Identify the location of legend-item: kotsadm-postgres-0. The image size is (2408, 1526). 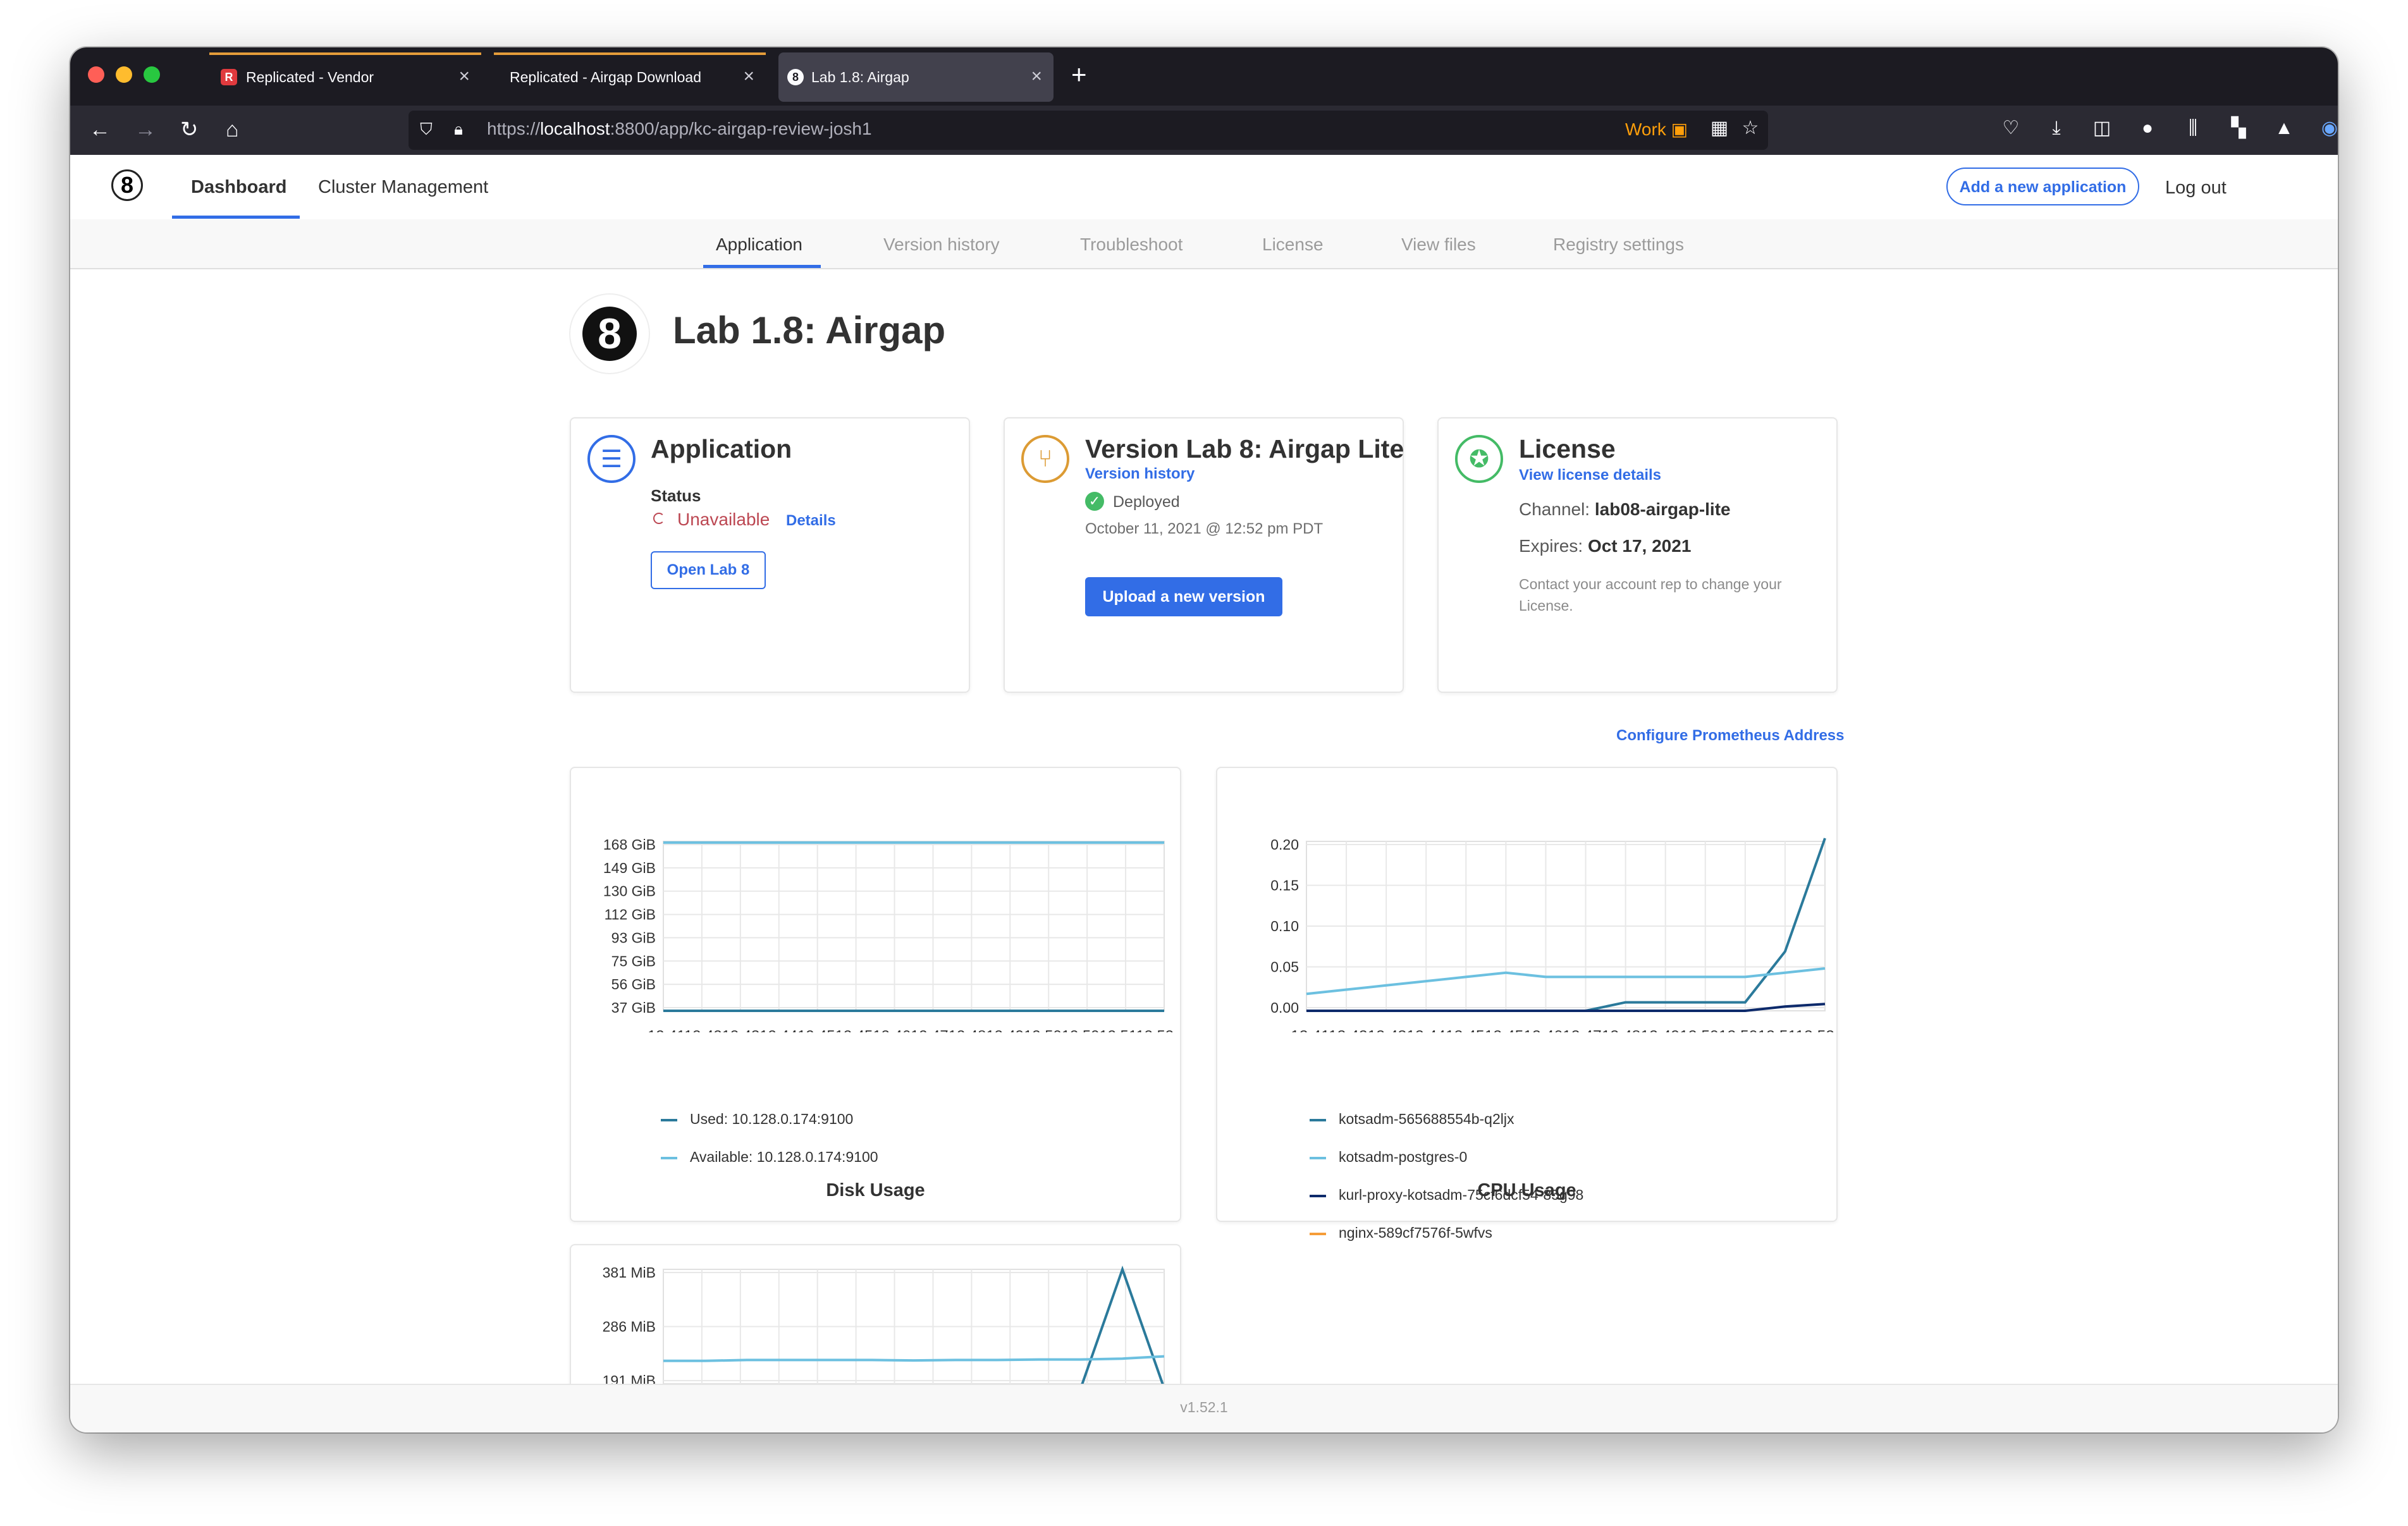
(1388, 1157).